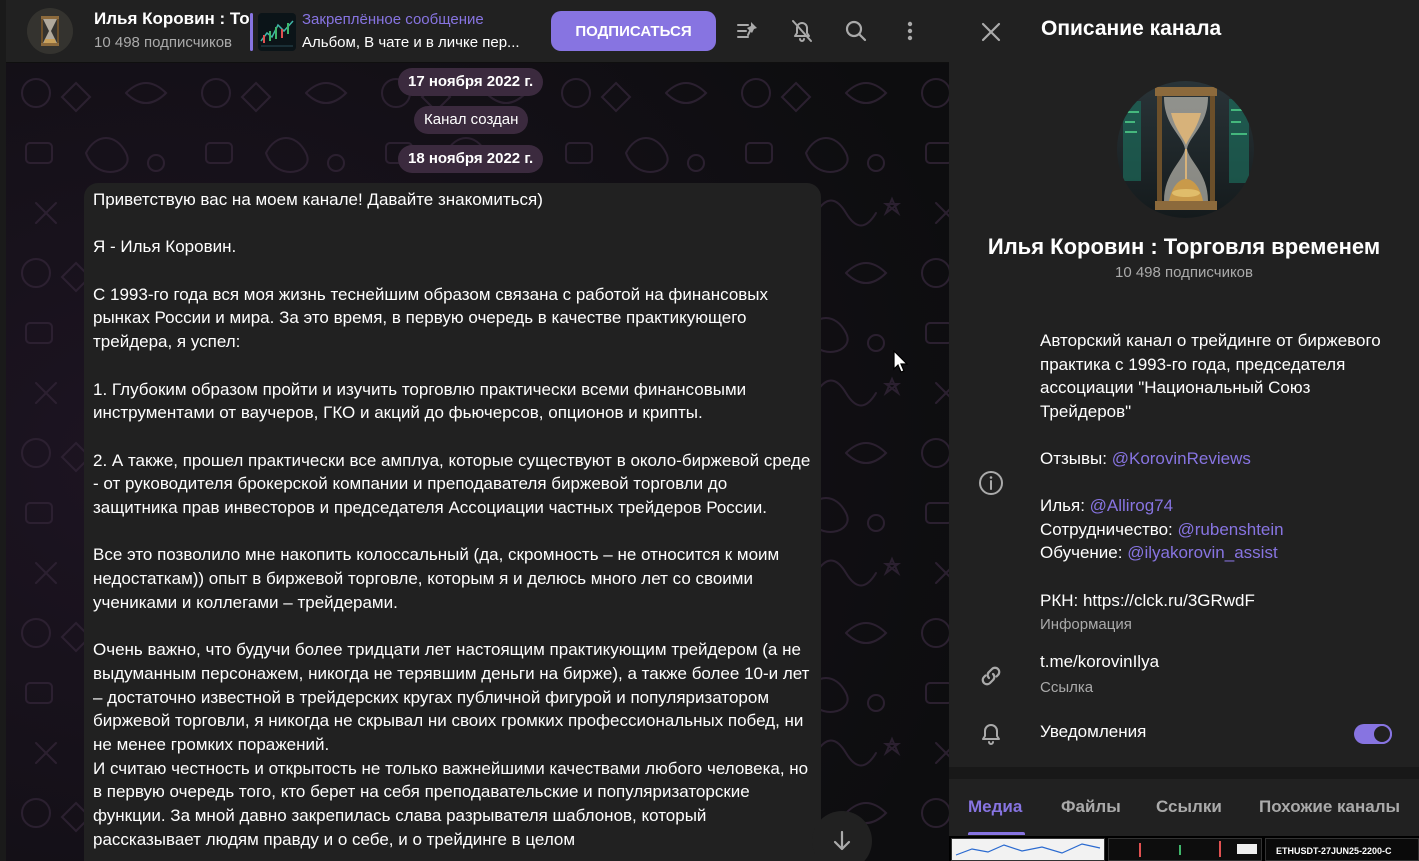 The width and height of the screenshot is (1419, 861). Describe the element at coordinates (163, 42) in the screenshot. I see `channel-subscribers: 10 498 подписчиков` at that location.